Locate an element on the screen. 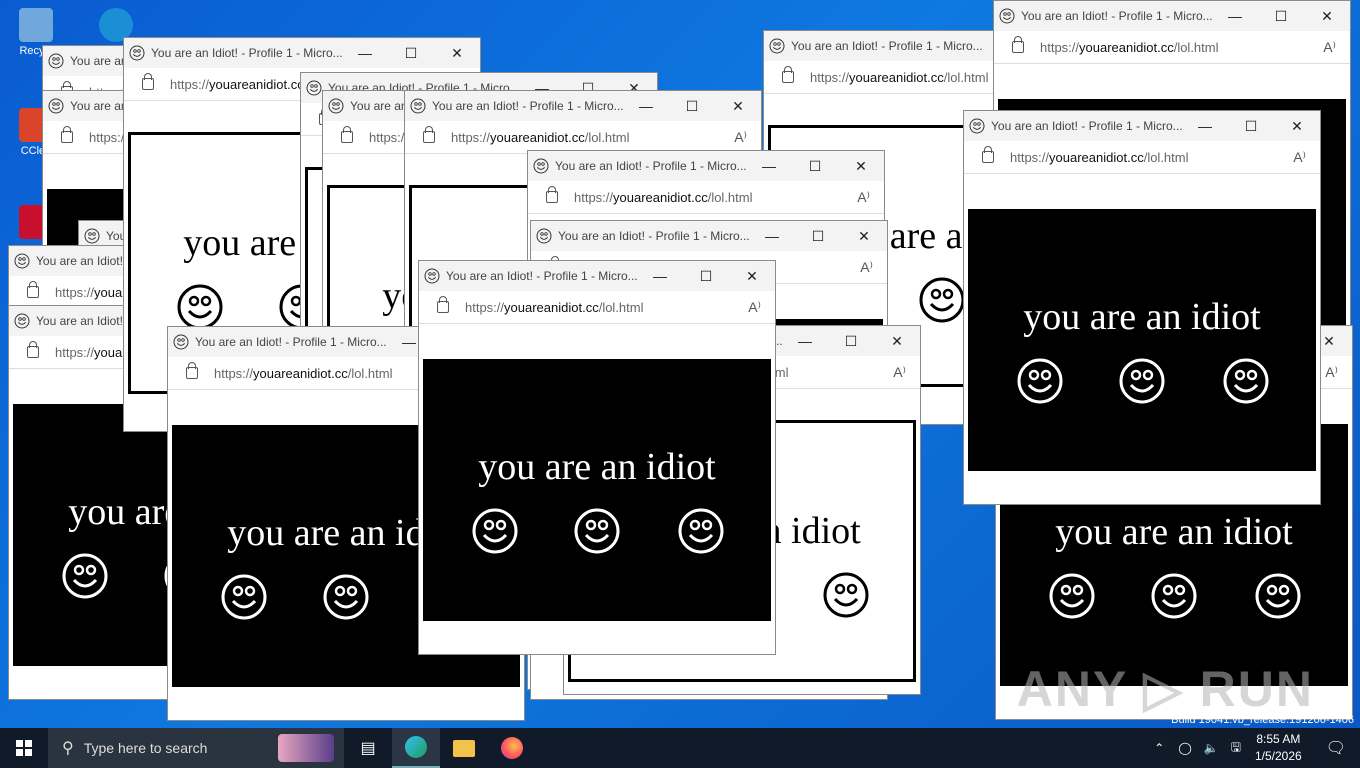 This screenshot has height=768, width=1360. volume-icon: 🔈 is located at coordinates (1211, 748).